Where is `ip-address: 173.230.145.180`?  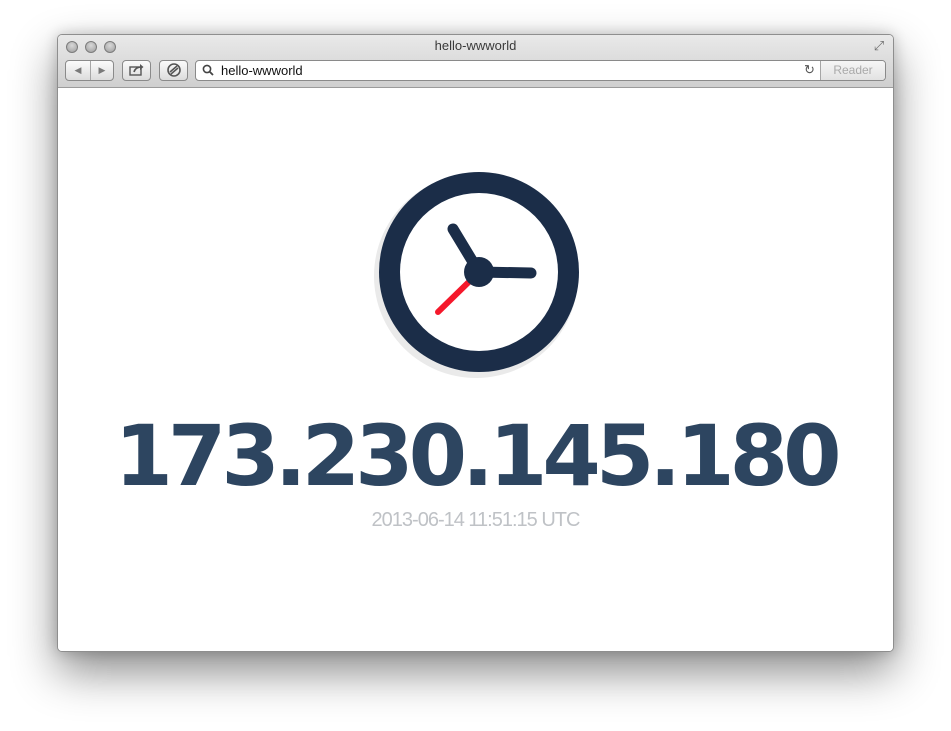 ip-address: 173.230.145.180 is located at coordinates (477, 456).